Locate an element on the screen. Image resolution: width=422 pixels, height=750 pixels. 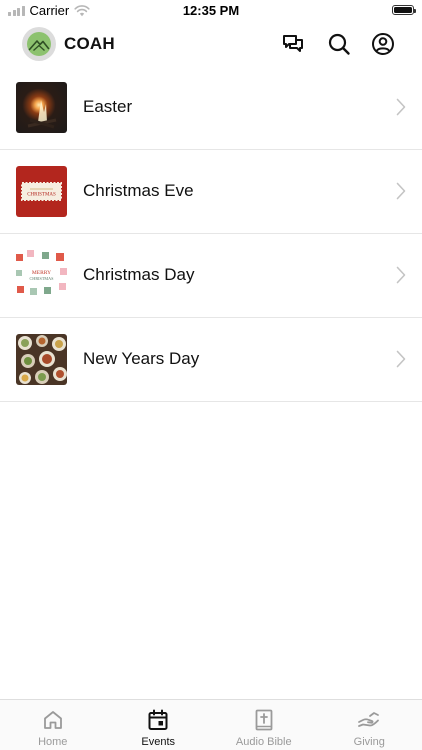
bible-icon is located at coordinates (264, 720).